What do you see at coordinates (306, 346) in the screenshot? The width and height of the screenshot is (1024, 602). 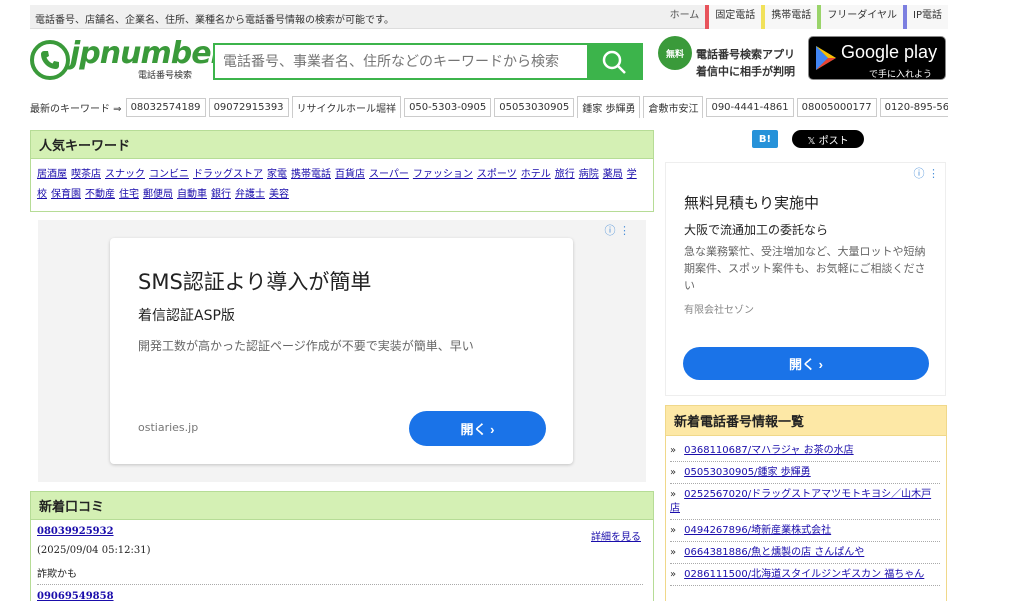 I see `ad-description: 開発工数が高かった認証ページ作成が不要で実装が簡単、早い` at bounding box center [306, 346].